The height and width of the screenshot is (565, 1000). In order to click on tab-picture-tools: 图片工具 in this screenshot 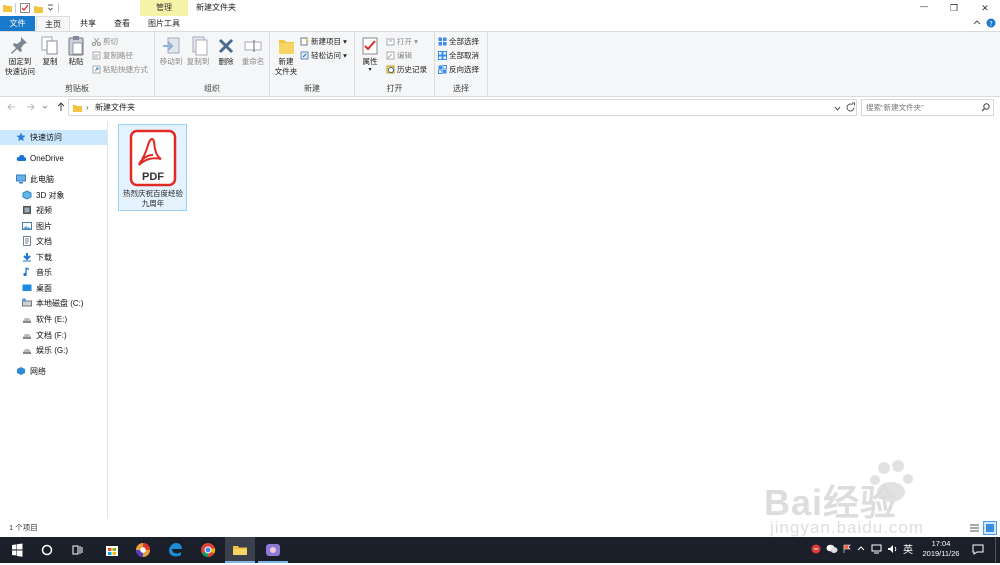, I will do `click(164, 23)`.